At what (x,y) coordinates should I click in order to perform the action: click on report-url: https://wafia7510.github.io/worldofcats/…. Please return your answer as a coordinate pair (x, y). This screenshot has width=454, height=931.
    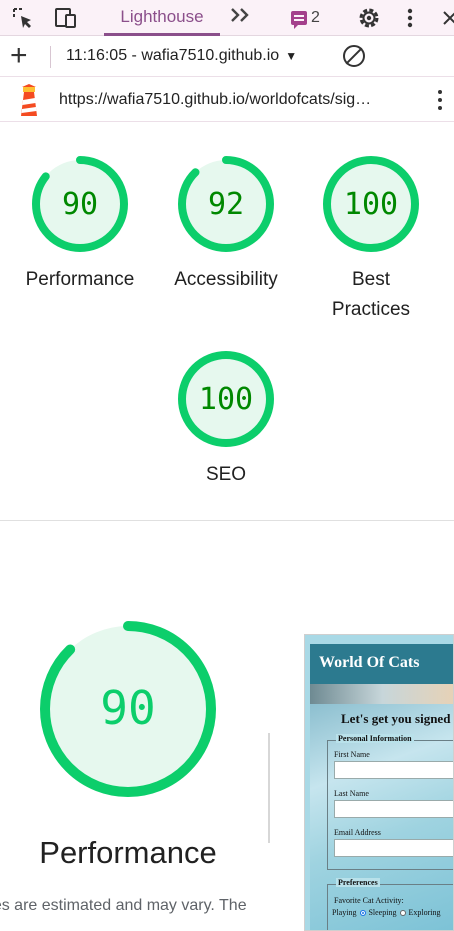
    Looking at the image, I should click on (237, 100).